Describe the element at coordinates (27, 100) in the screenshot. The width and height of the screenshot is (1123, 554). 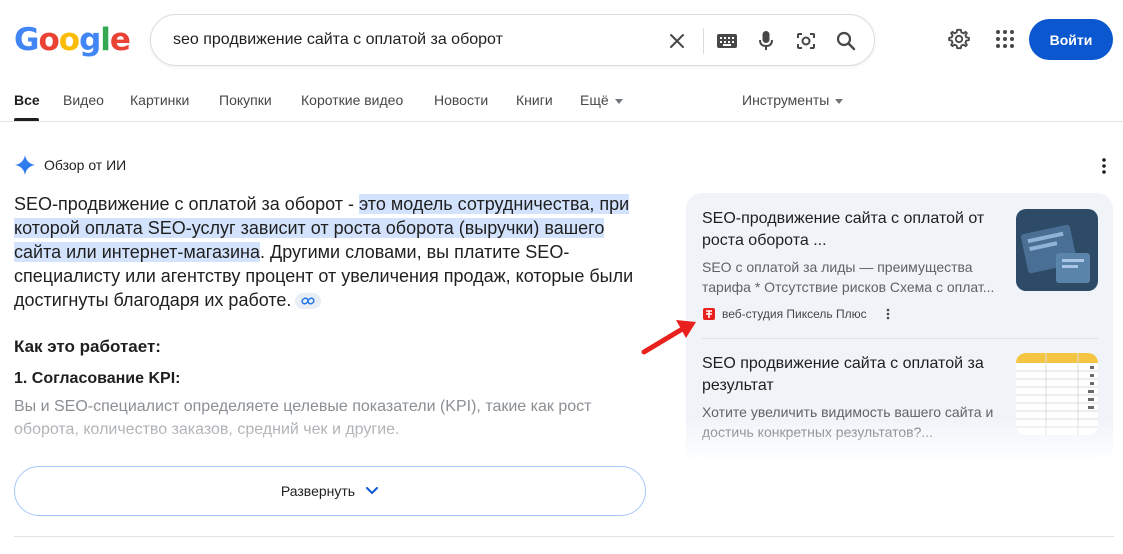
I see `tab-all: Все` at that location.